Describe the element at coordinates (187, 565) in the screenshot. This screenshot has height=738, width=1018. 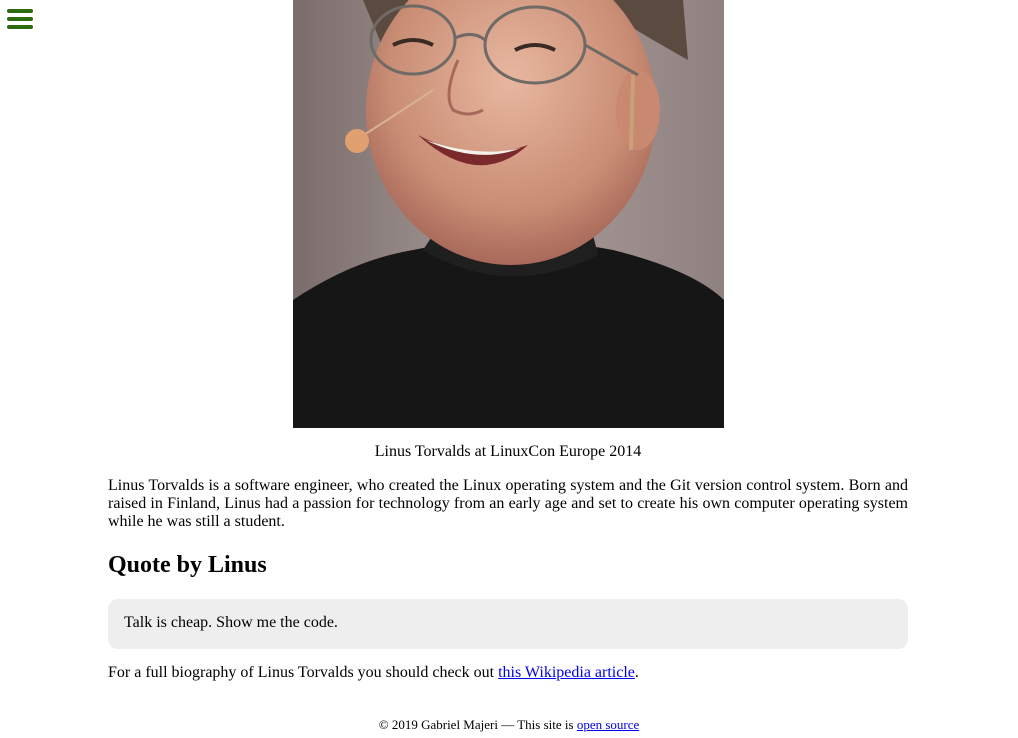
I see `quote-heading: Quote by Linus` at that location.